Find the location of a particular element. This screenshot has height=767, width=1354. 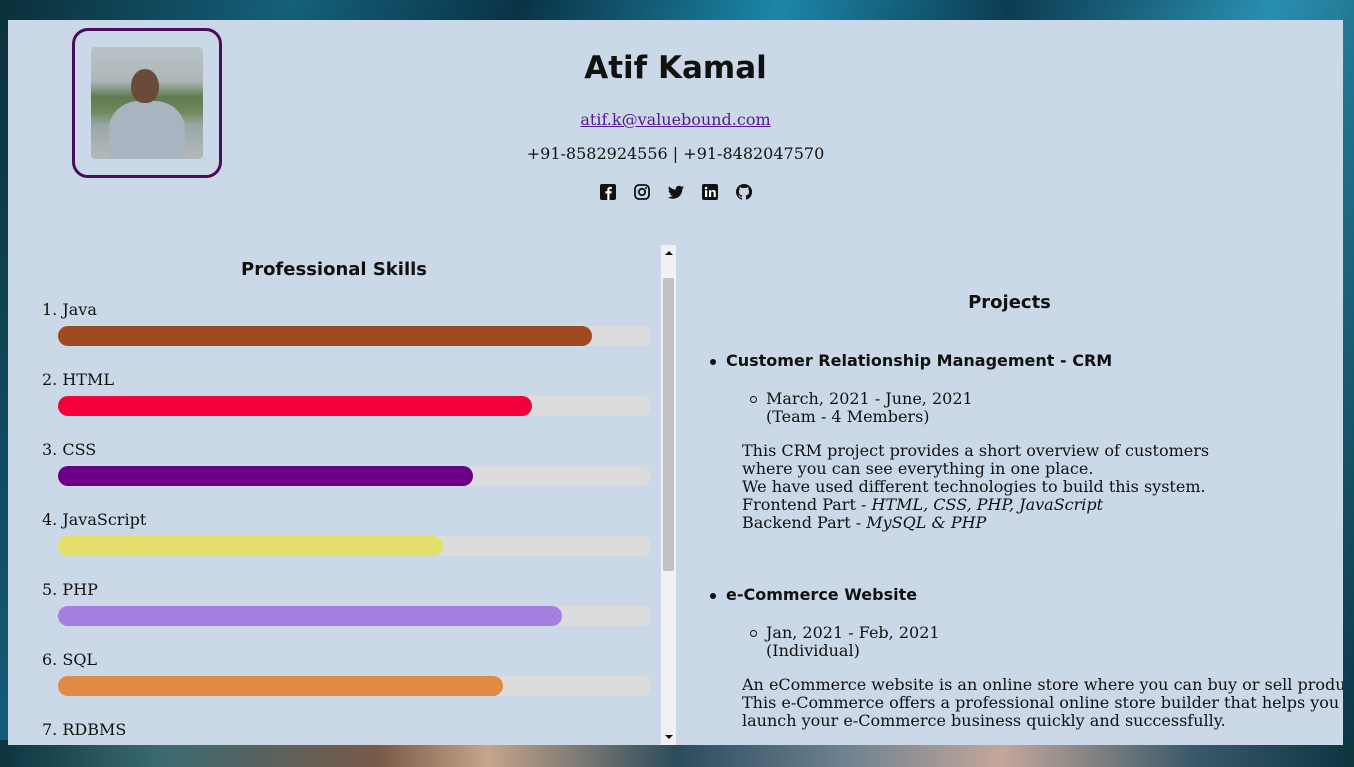

skill-item: 4. JavaScript is located at coordinates (348, 533).